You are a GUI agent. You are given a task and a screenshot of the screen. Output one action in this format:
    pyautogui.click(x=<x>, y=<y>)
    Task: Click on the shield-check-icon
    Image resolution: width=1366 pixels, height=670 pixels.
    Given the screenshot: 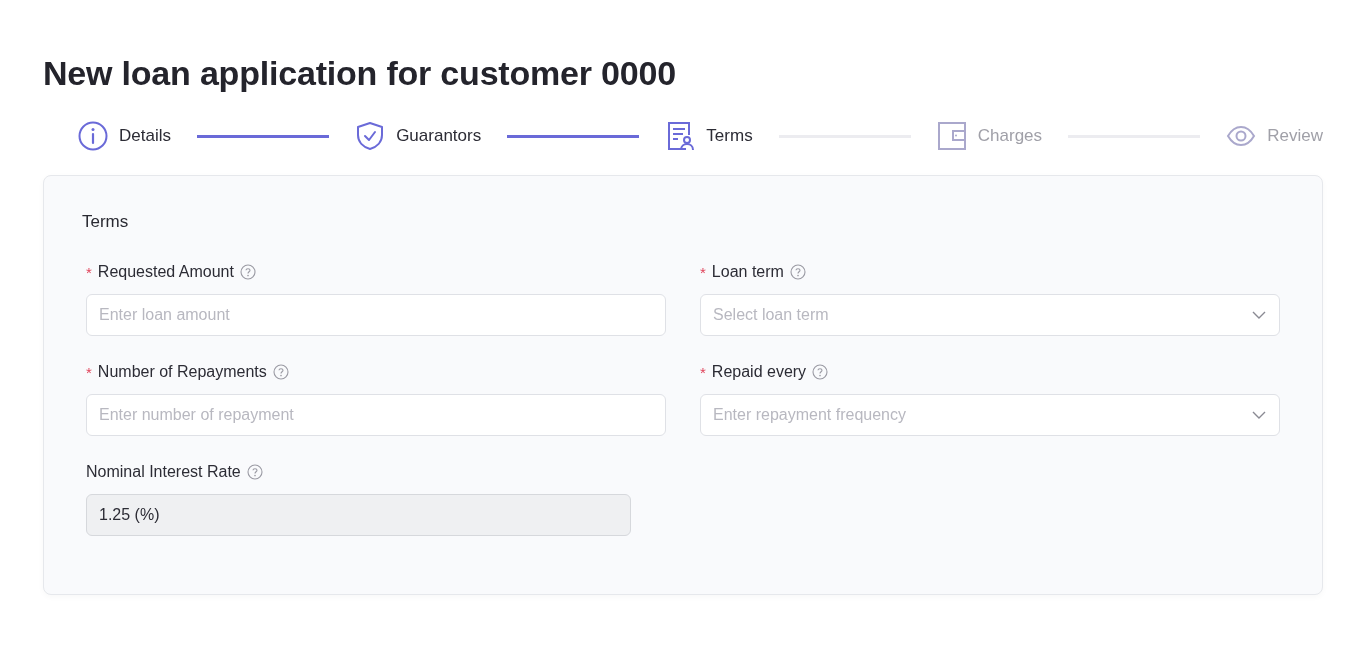 What is the action you would take?
    pyautogui.click(x=370, y=136)
    